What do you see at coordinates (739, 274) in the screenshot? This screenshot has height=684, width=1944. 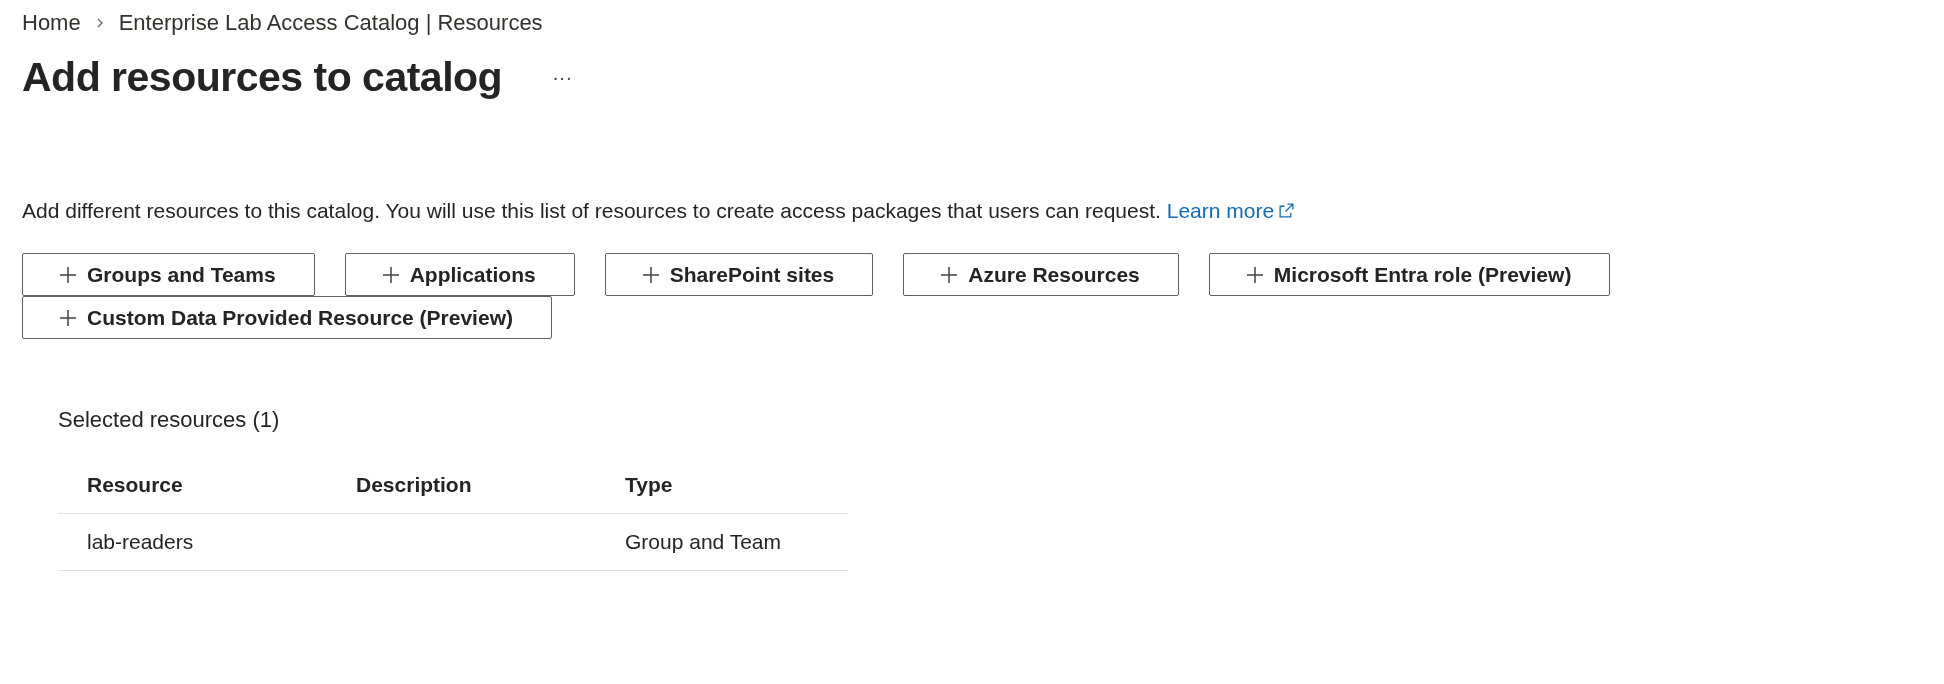 I see `add-resource-button: SharePoint sites` at bounding box center [739, 274].